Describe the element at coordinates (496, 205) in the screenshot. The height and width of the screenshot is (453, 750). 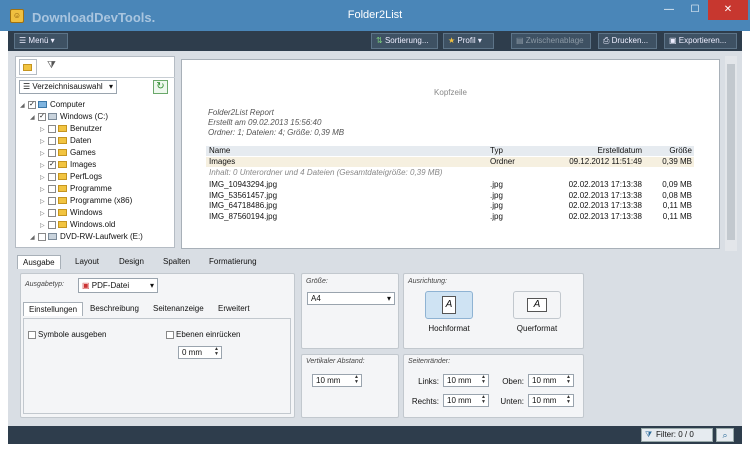
I see `file-row-type: .jpg` at that location.